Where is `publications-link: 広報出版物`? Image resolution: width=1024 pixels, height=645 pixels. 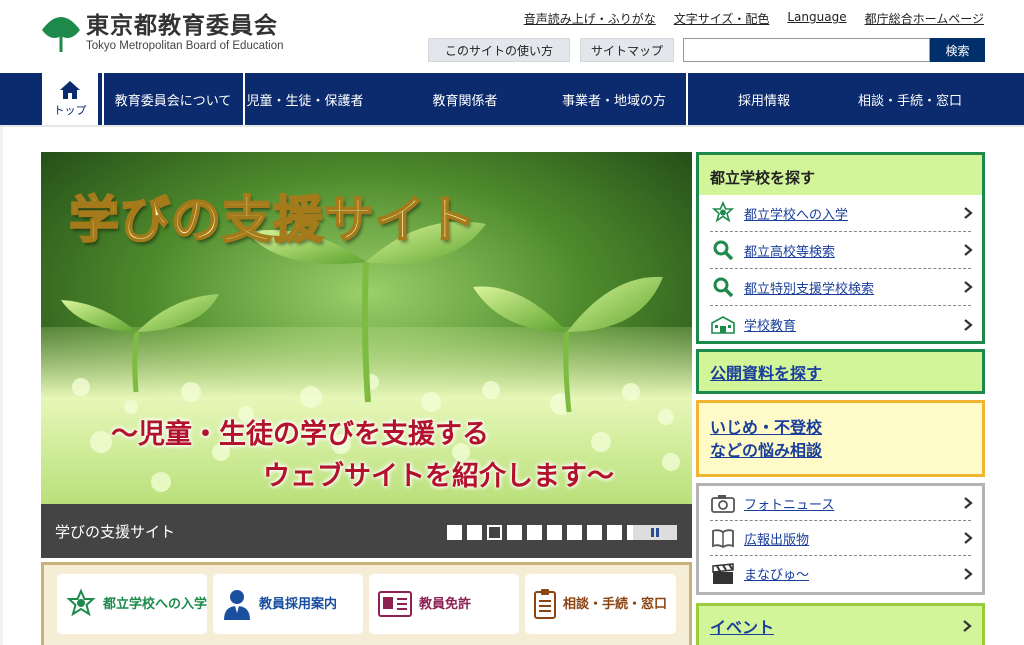
publications-link: 広報出版物 is located at coordinates (776, 538).